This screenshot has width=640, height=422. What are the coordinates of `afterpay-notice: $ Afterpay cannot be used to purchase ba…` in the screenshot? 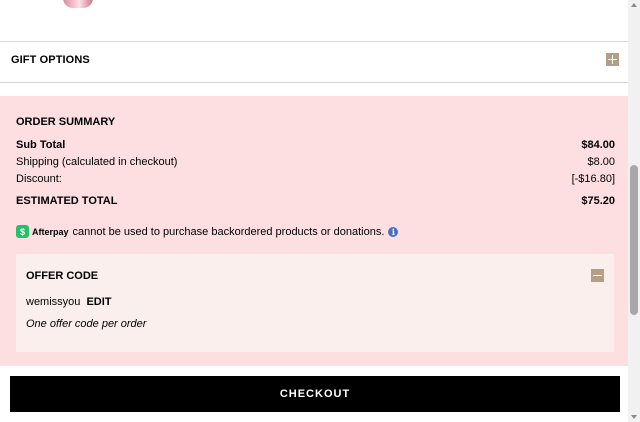 It's located at (207, 231).